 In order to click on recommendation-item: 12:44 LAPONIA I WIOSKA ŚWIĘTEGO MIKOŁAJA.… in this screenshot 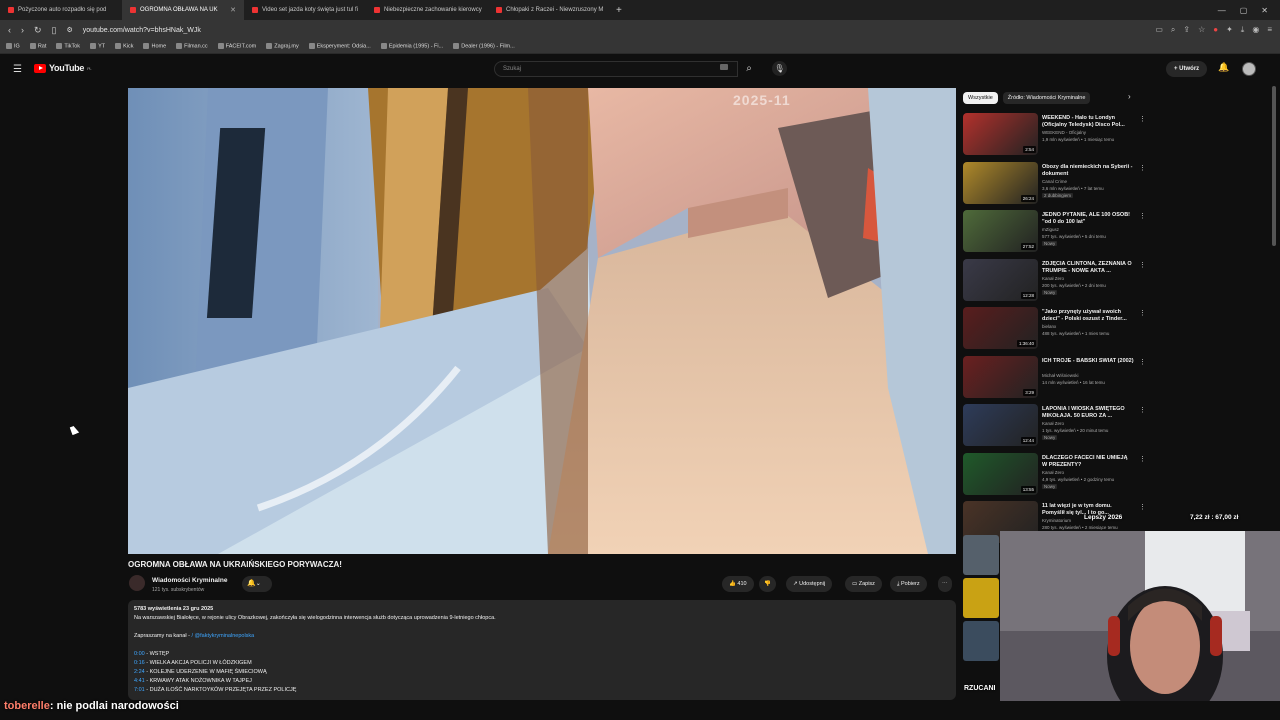, I will do `click(1054, 426)`.